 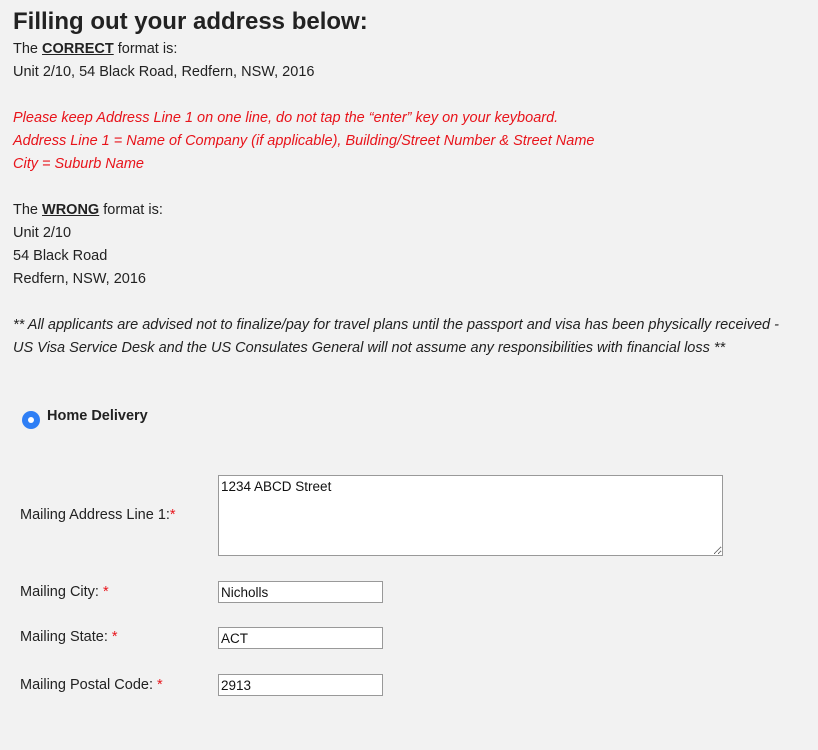 I want to click on city-label-text: Mailing City:, so click(x=61, y=592).